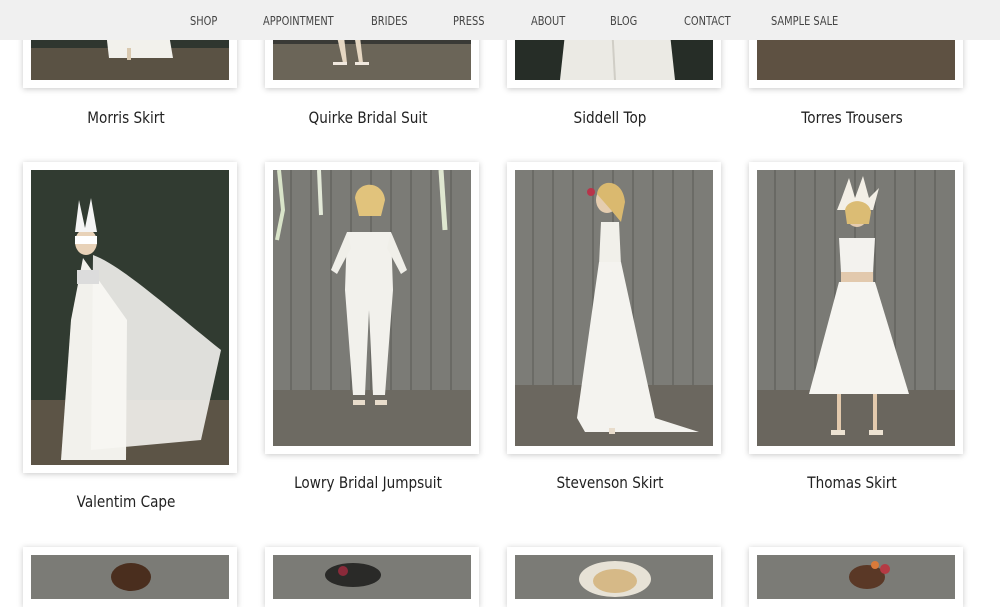  Describe the element at coordinates (610, 482) in the screenshot. I see `product-title: Stevenson Skirt` at that location.